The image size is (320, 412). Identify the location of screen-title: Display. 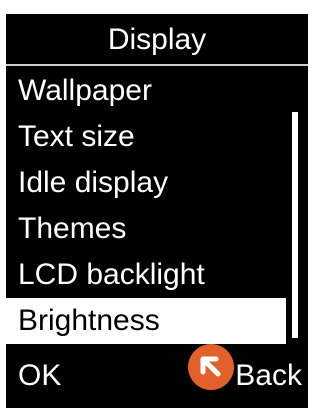
(157, 39).